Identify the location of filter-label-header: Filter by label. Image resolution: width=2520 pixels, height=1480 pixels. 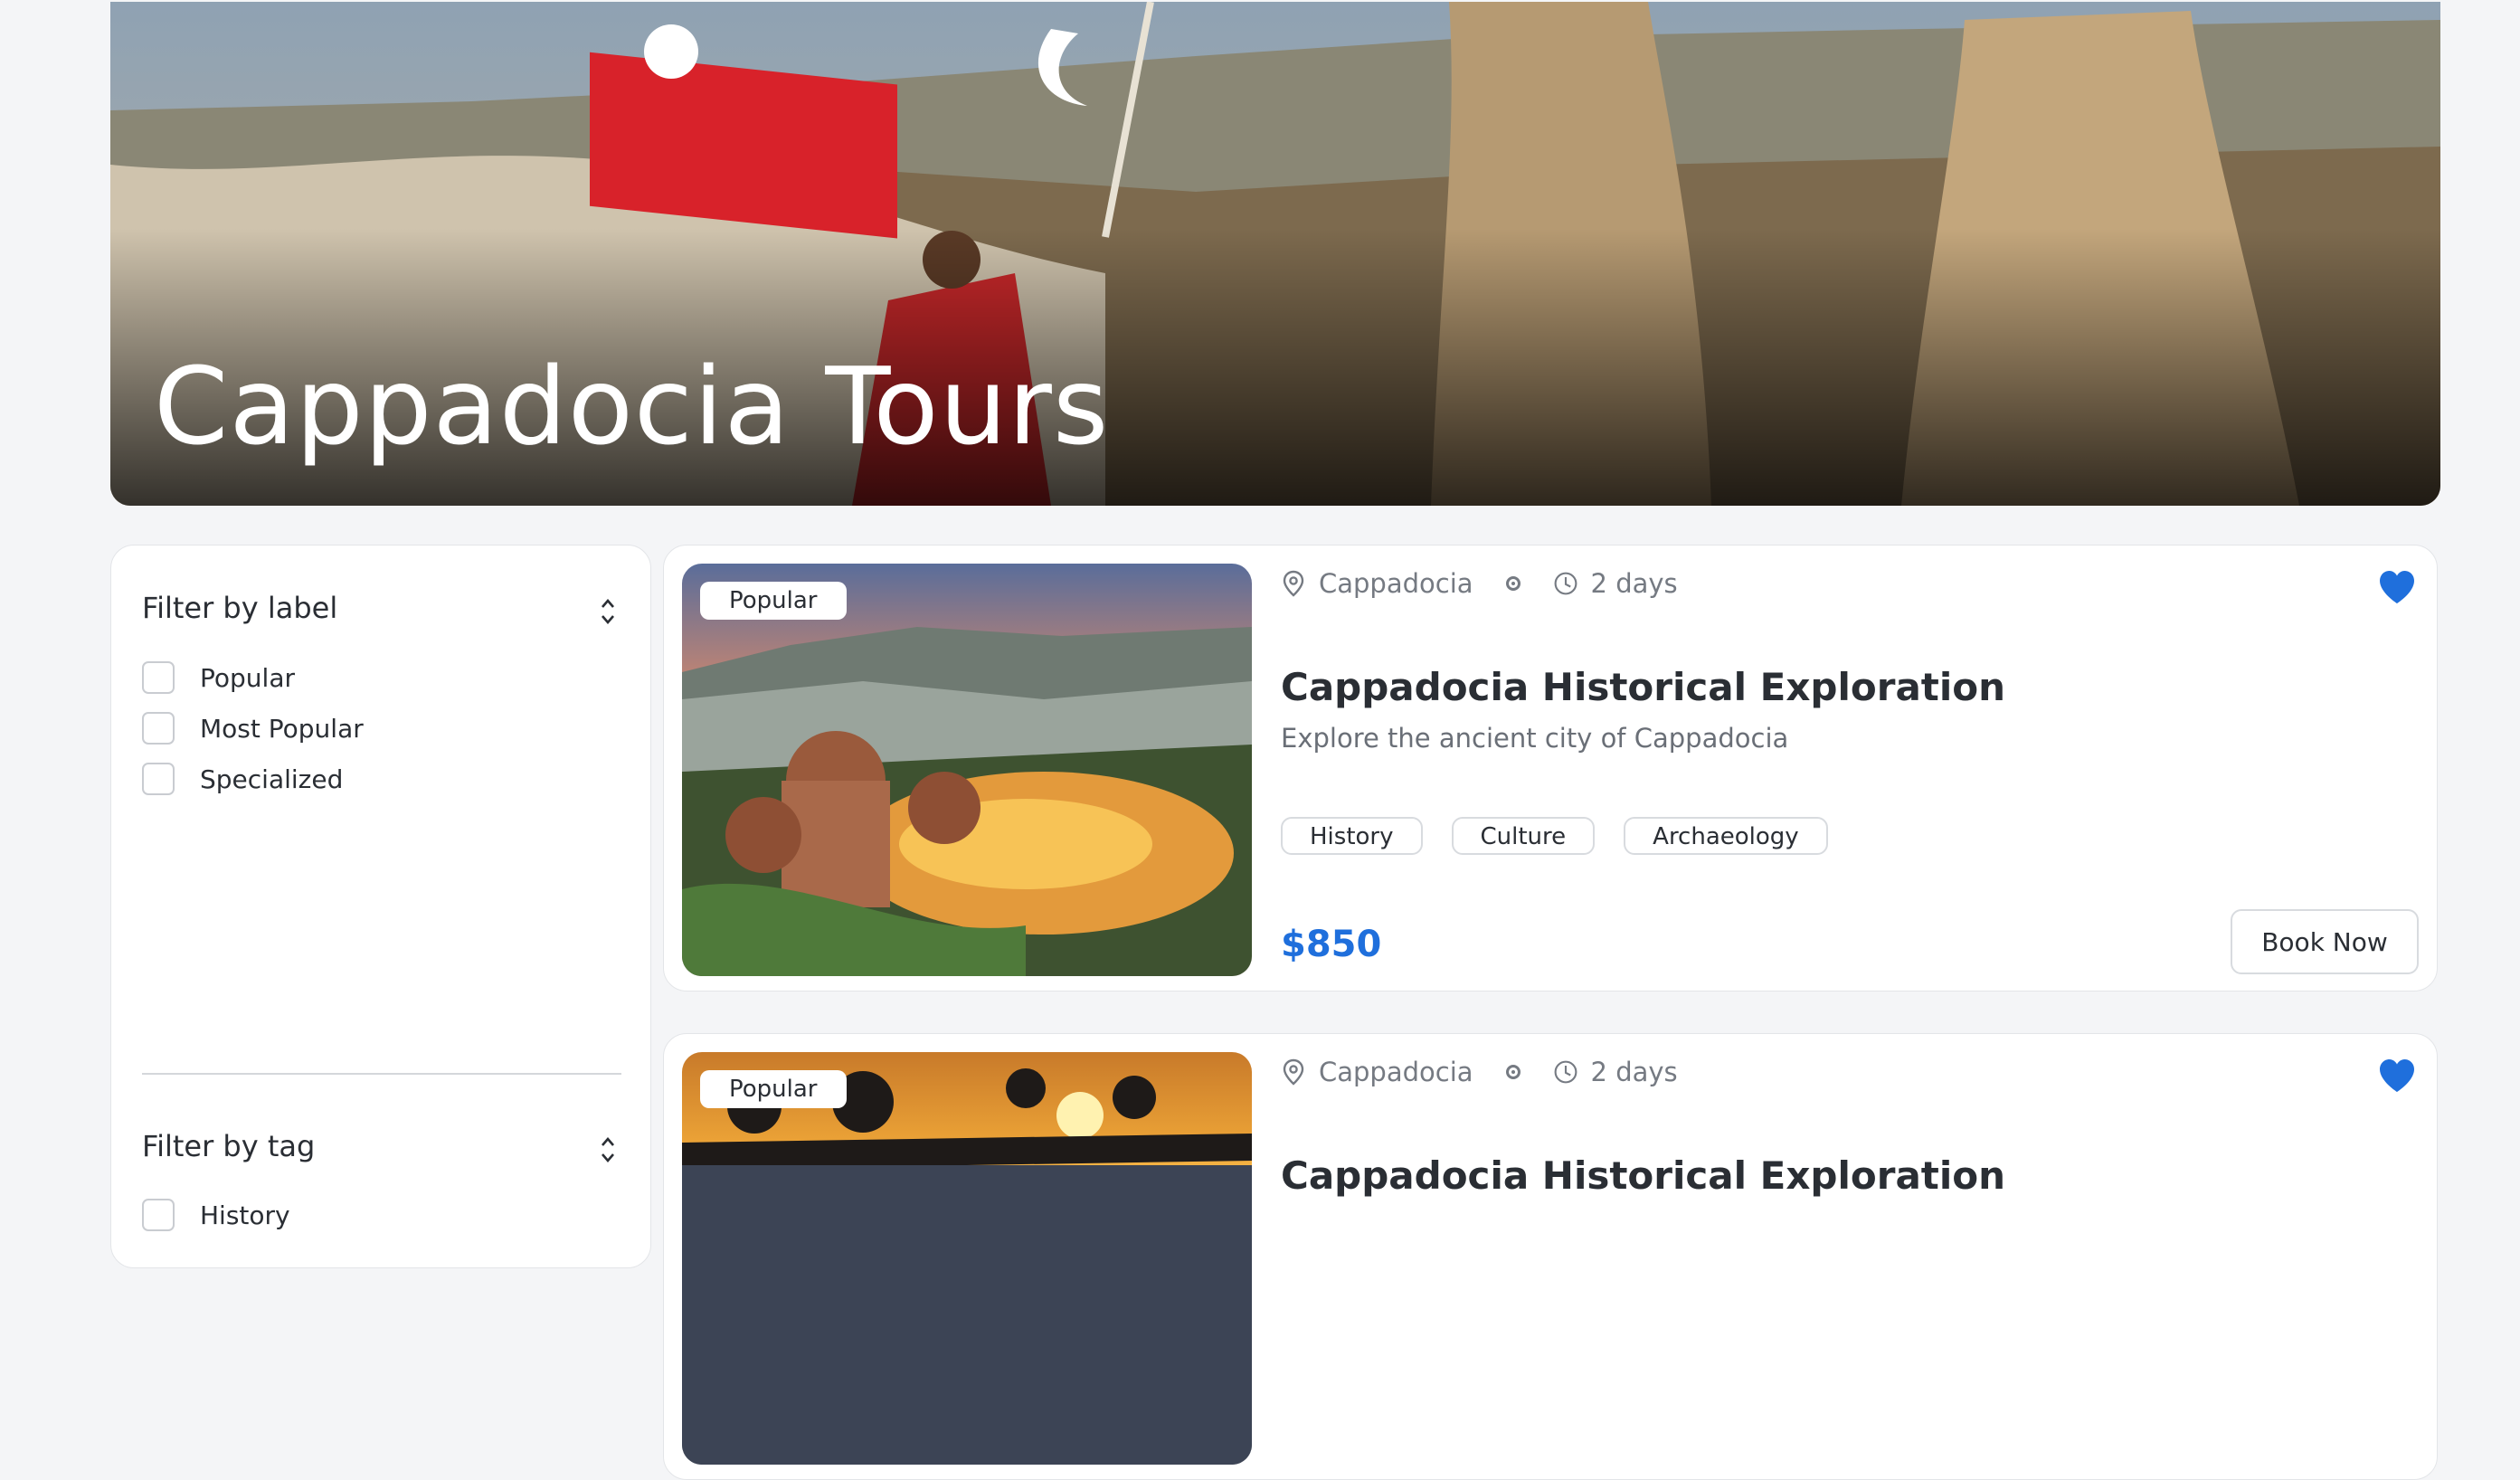
(381, 613).